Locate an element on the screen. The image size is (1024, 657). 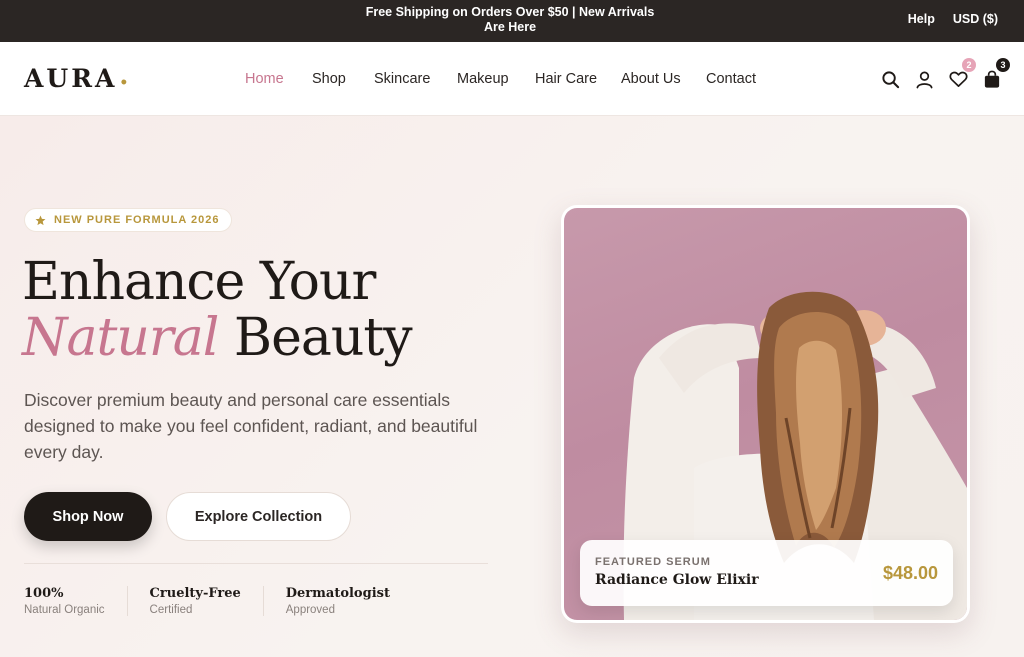
nav-home: Home is located at coordinates (278, 79).